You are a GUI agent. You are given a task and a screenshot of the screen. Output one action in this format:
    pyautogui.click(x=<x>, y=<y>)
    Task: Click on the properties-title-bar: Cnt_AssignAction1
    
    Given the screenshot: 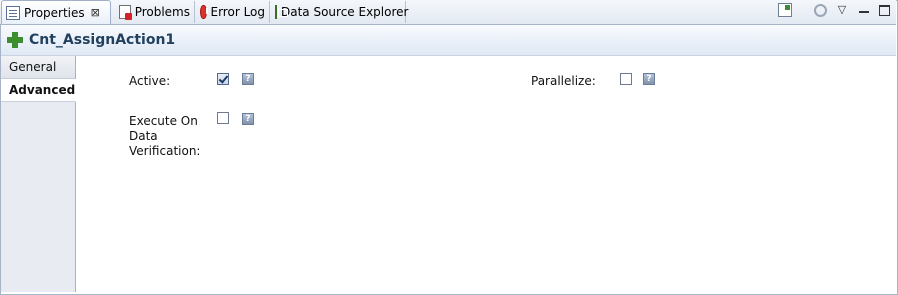 What is the action you would take?
    pyautogui.click(x=448, y=40)
    